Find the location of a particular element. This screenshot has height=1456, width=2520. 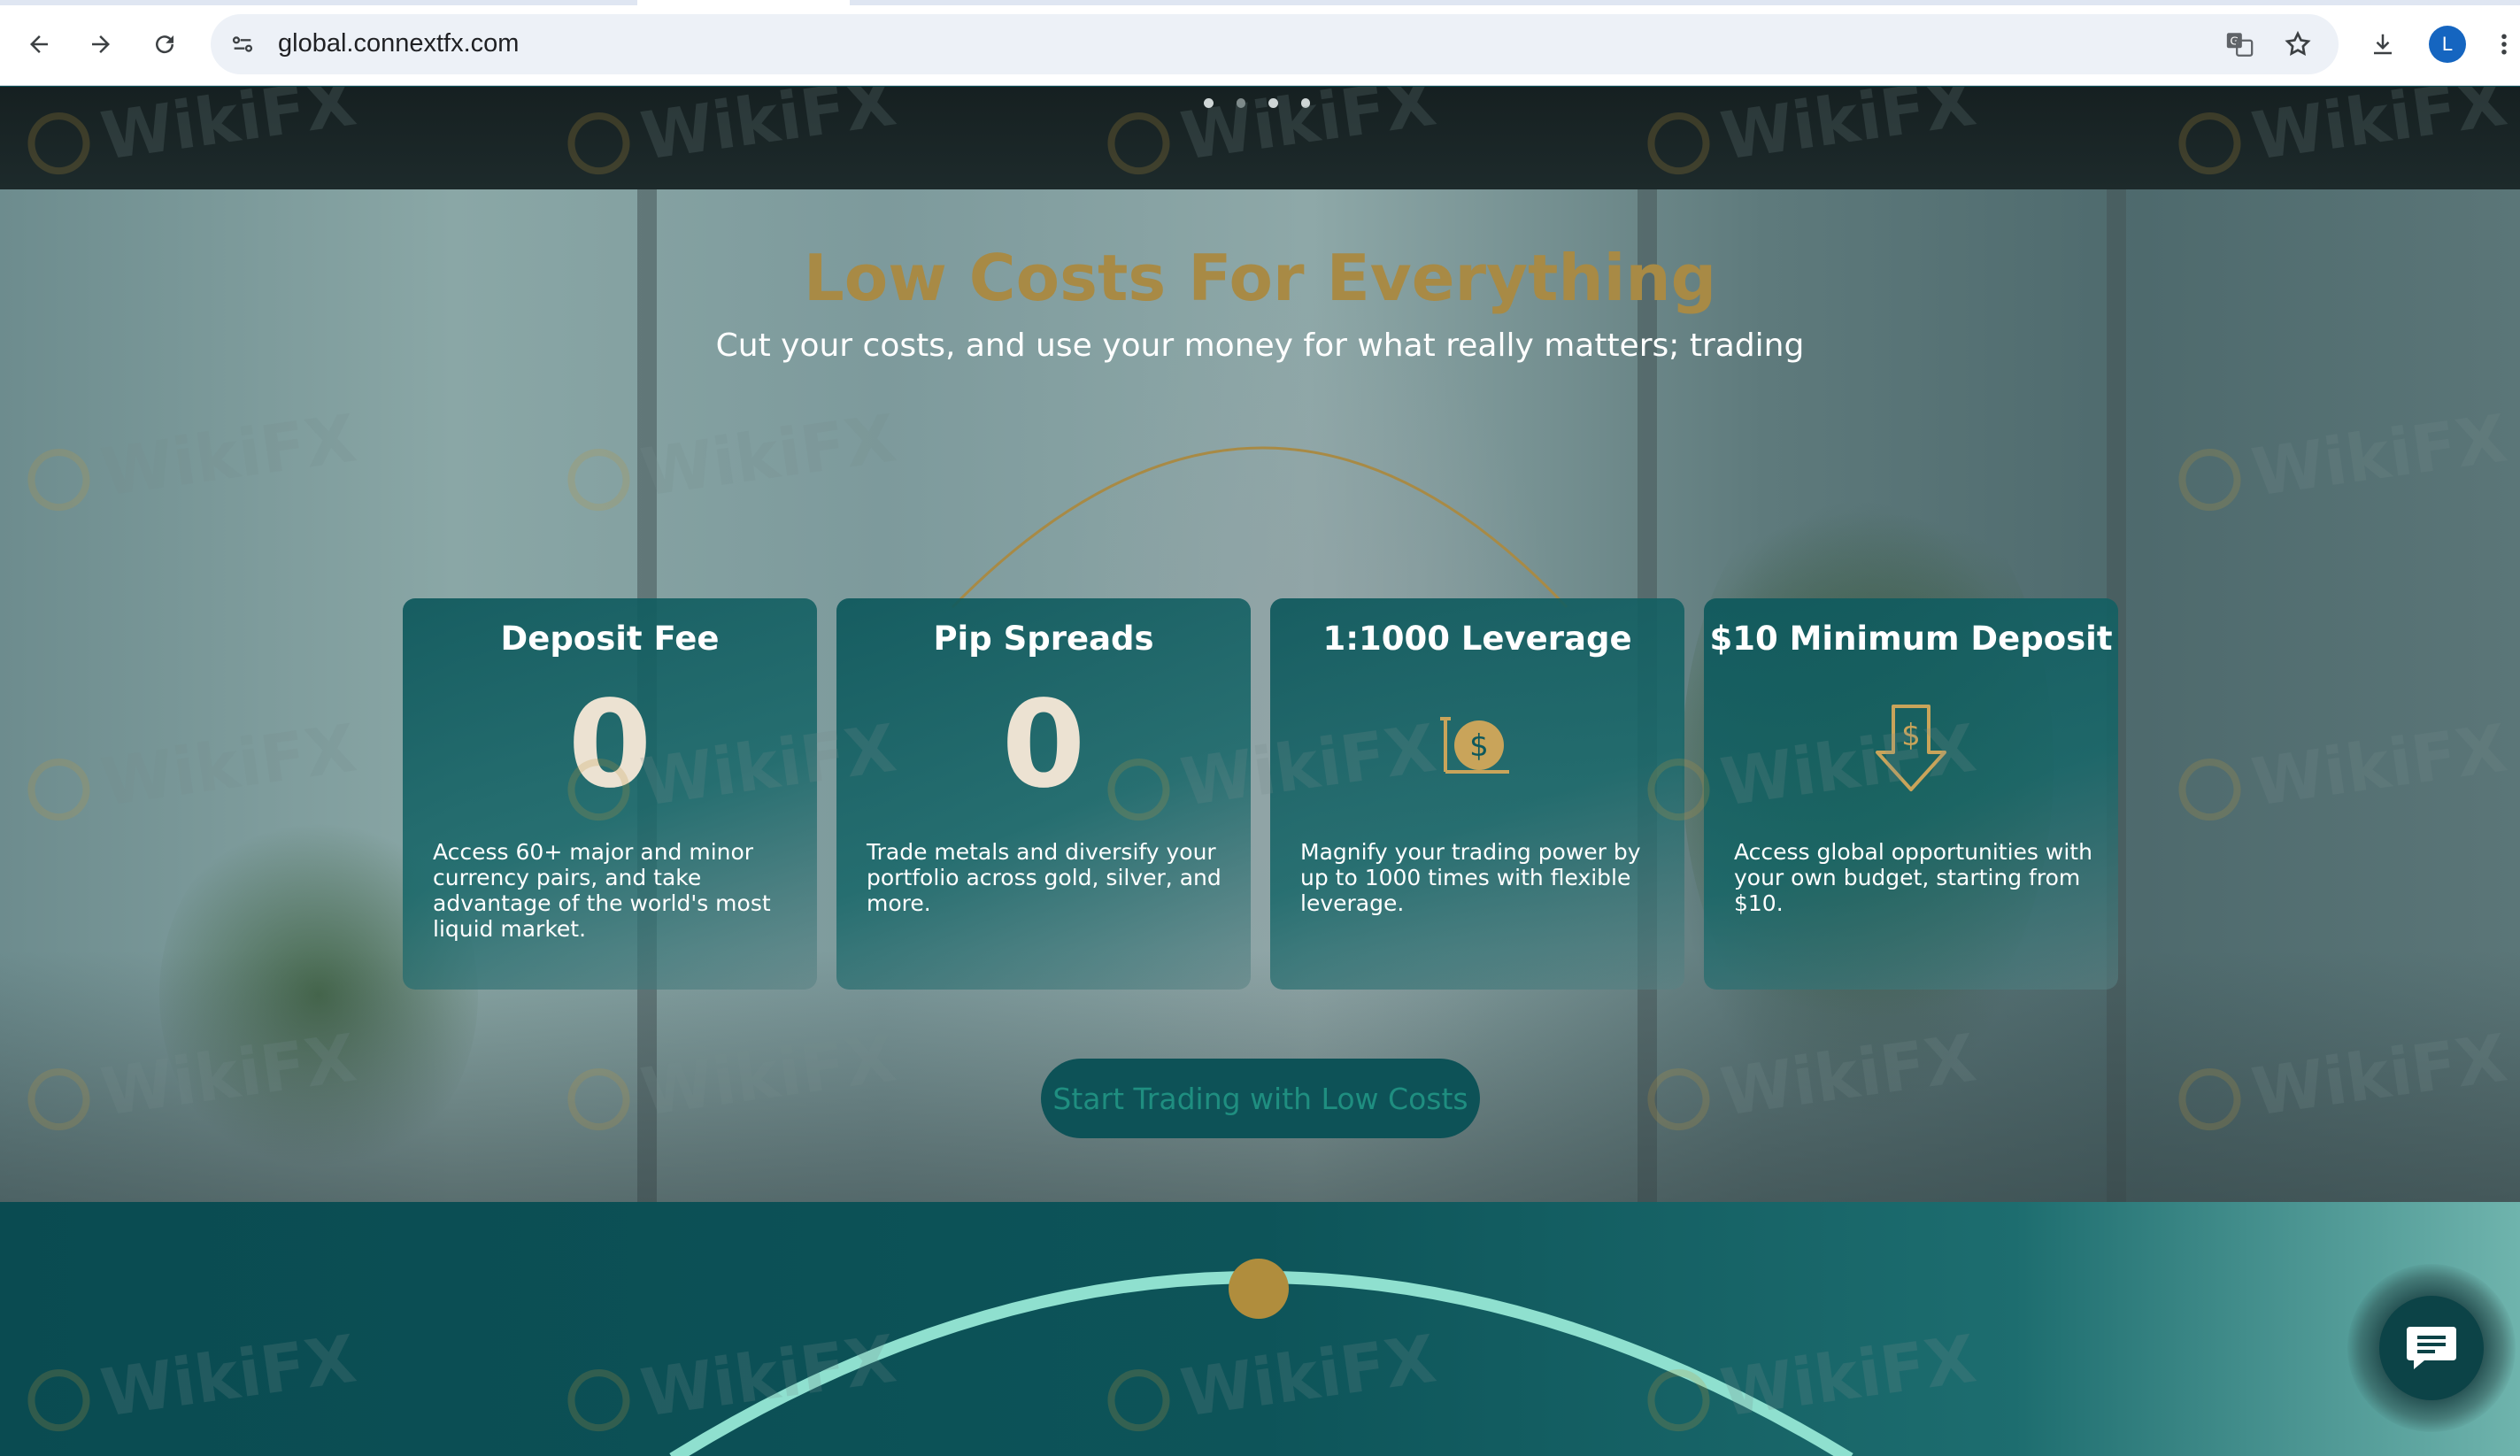

chat-widget-button is located at coordinates (2431, 1348).